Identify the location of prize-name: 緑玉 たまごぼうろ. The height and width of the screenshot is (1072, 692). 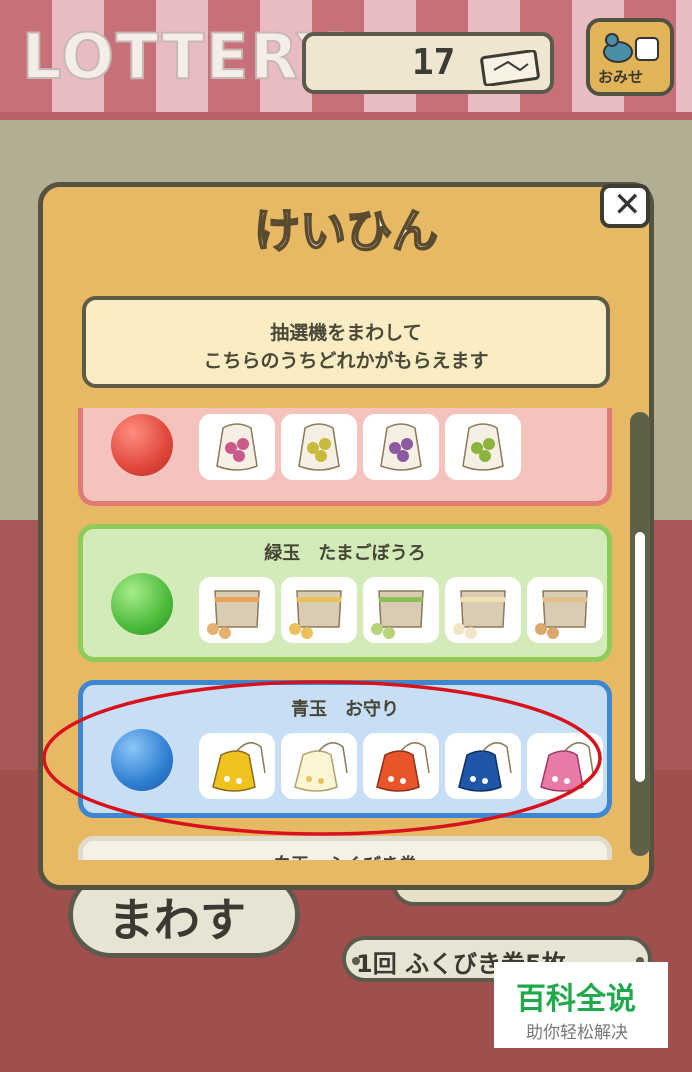
(345, 553).